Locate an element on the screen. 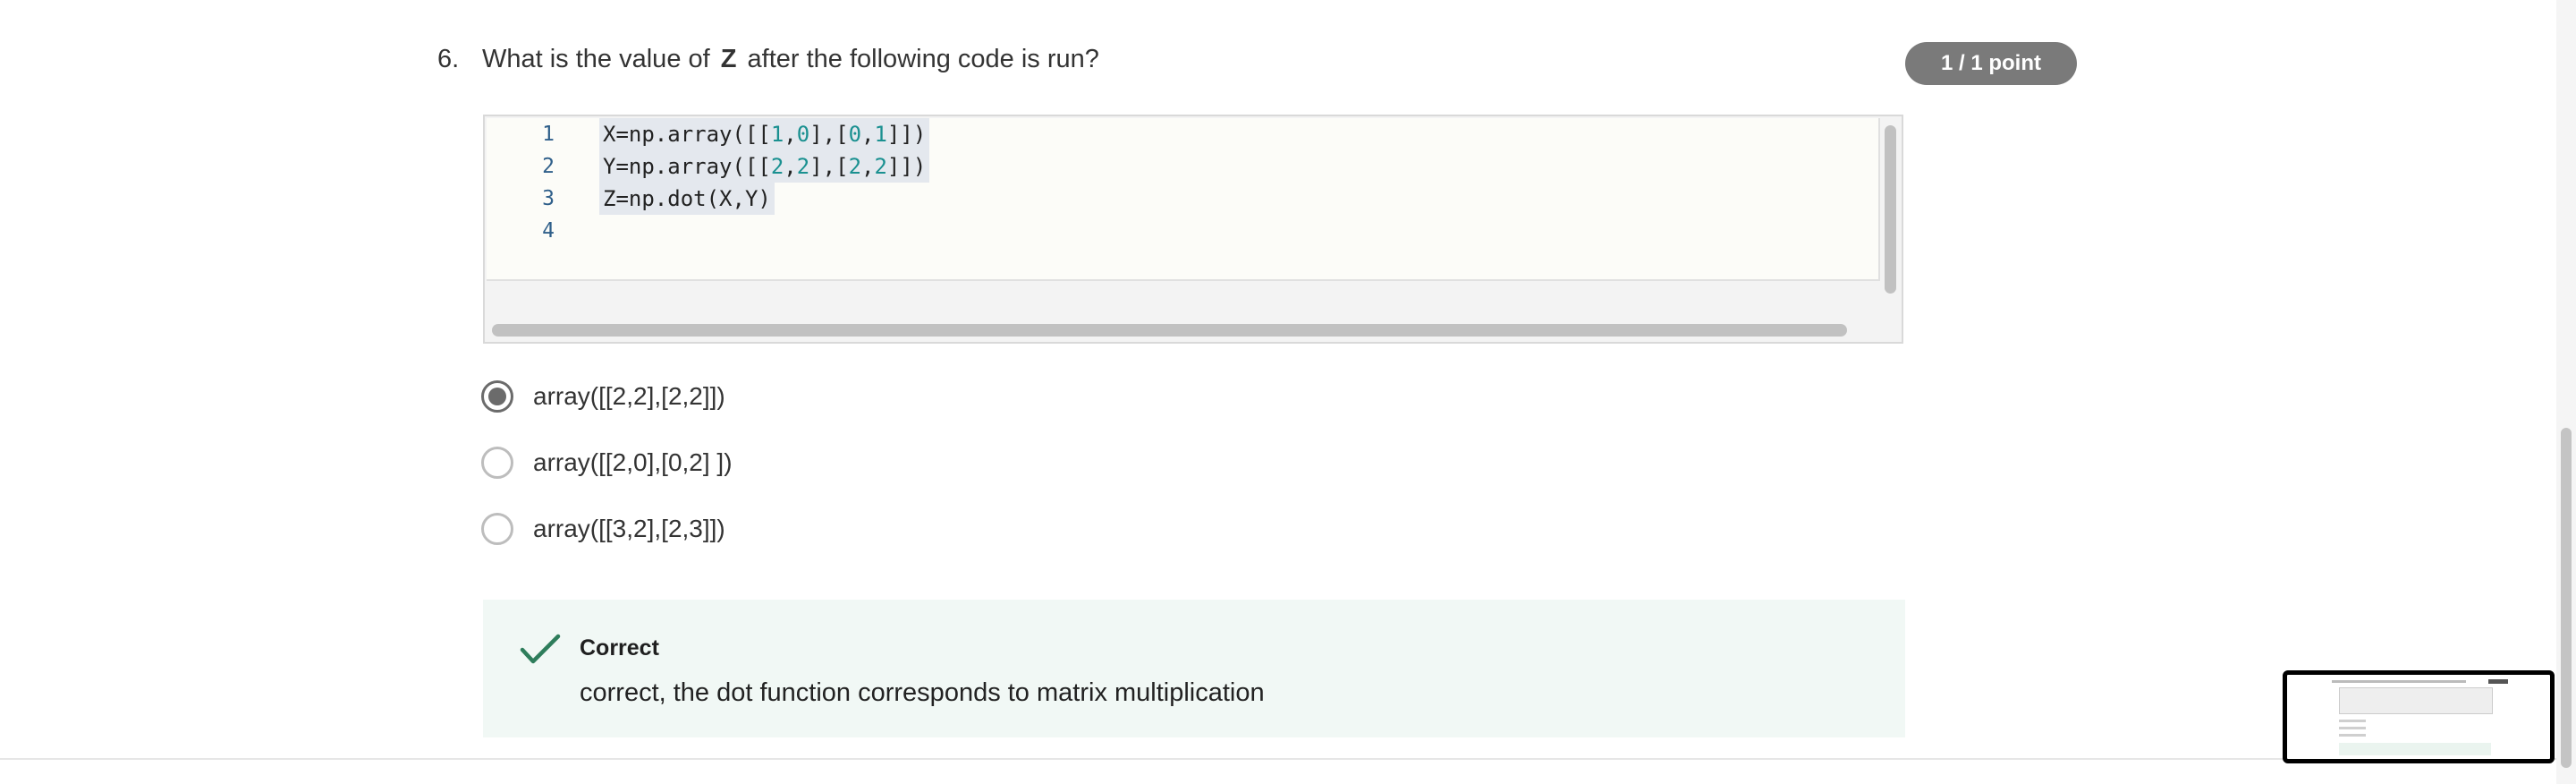 The width and height of the screenshot is (2576, 784). answer-option: array([[2,0],[0,2] ]) is located at coordinates (607, 462).